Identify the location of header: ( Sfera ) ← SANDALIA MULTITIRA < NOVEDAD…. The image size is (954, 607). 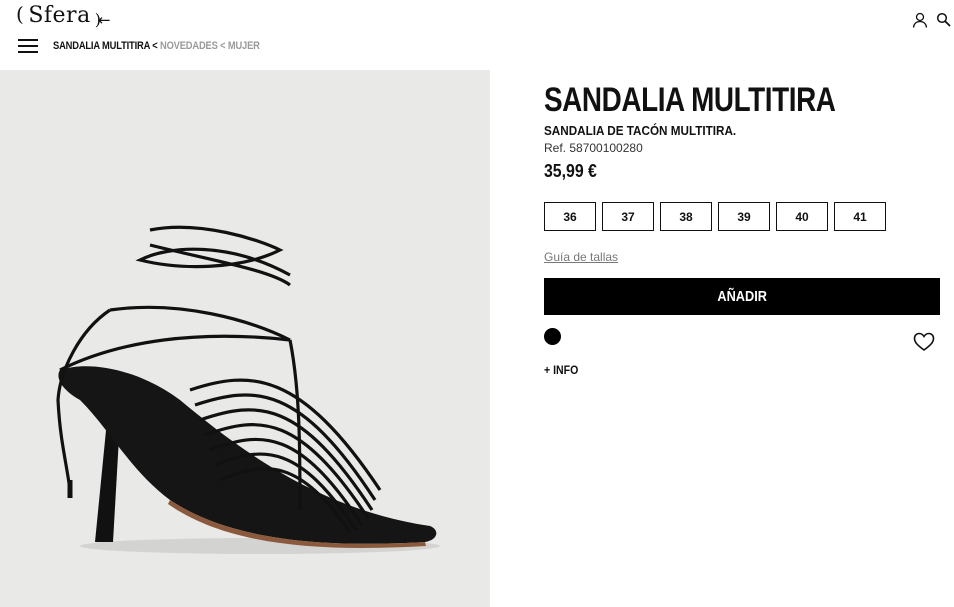
(477, 35).